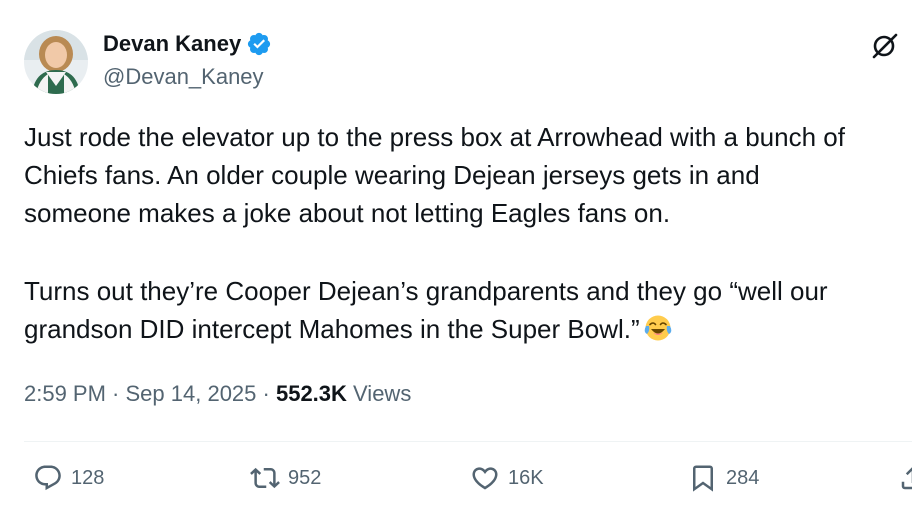 The width and height of the screenshot is (912, 513). What do you see at coordinates (305, 477) in the screenshot?
I see `retweet-count: 952` at bounding box center [305, 477].